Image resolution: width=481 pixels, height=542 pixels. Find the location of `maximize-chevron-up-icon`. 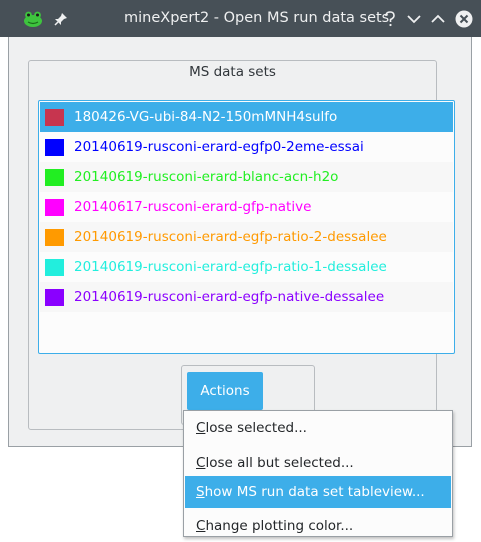

maximize-chevron-up-icon is located at coordinates (438, 18).